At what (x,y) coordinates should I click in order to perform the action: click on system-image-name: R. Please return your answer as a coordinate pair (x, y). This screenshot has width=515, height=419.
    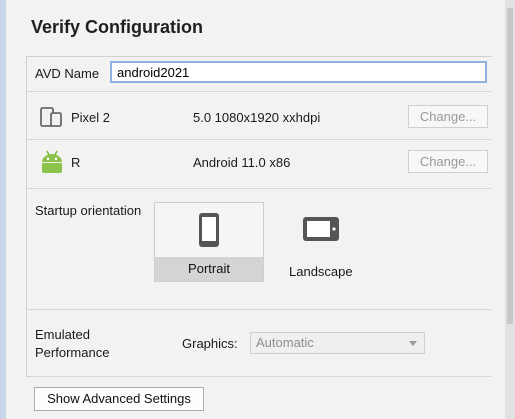
    Looking at the image, I should click on (76, 162).